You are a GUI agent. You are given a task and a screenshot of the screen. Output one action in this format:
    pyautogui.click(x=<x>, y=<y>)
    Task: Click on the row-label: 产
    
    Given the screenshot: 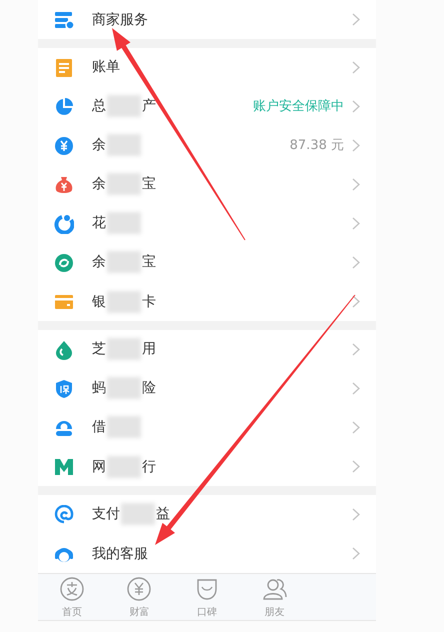 What is the action you would take?
    pyautogui.click(x=149, y=106)
    